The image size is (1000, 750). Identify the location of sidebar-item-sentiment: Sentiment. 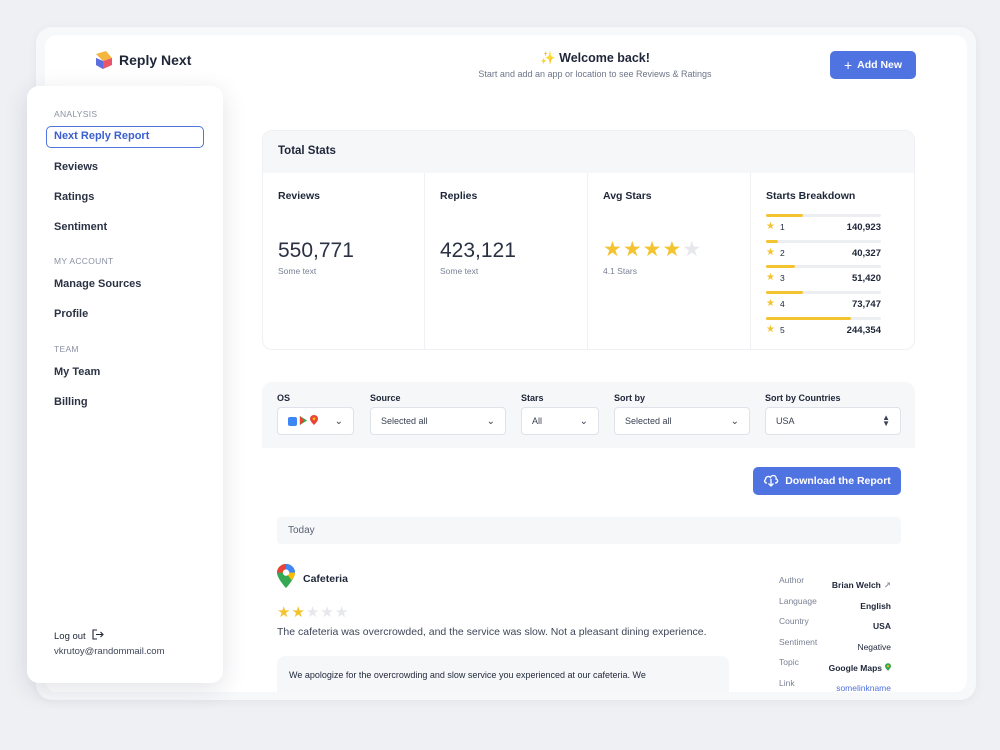
(80, 227).